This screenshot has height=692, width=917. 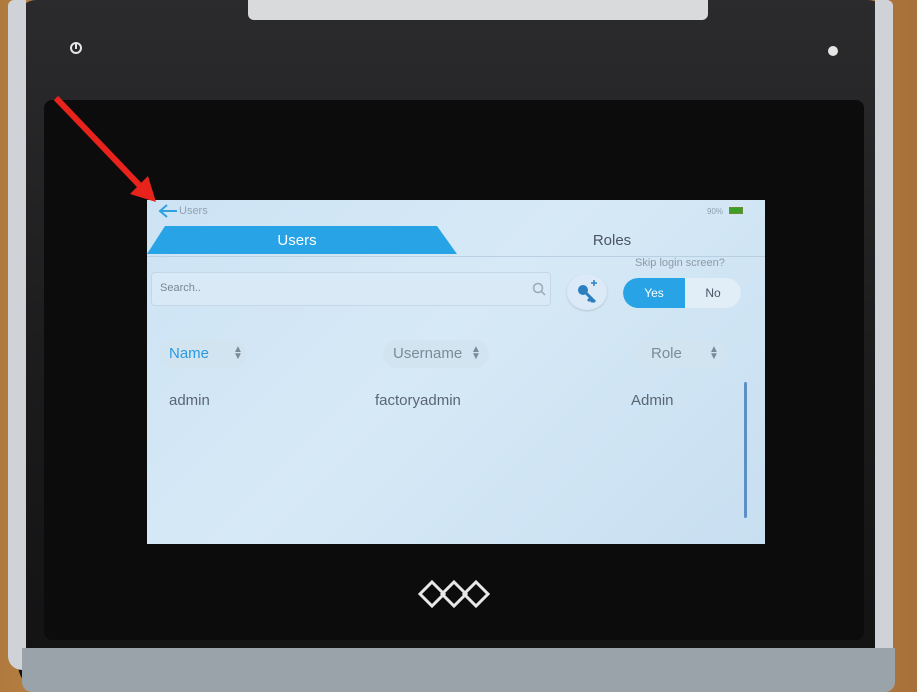 I want to click on search-icon, so click(x=539, y=289).